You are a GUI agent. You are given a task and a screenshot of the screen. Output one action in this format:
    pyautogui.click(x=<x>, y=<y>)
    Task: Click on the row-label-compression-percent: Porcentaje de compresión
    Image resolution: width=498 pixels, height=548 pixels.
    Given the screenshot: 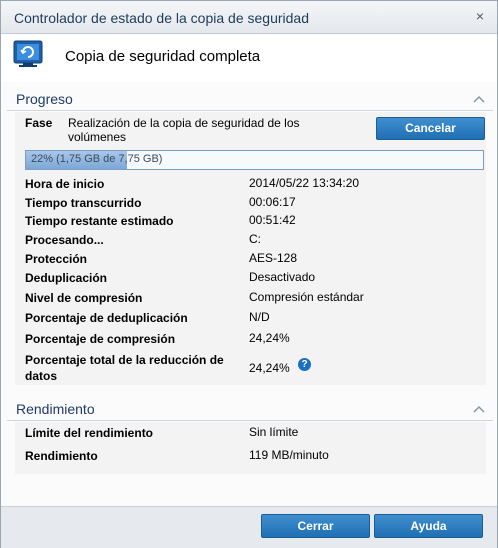 What is the action you would take?
    pyautogui.click(x=100, y=339)
    